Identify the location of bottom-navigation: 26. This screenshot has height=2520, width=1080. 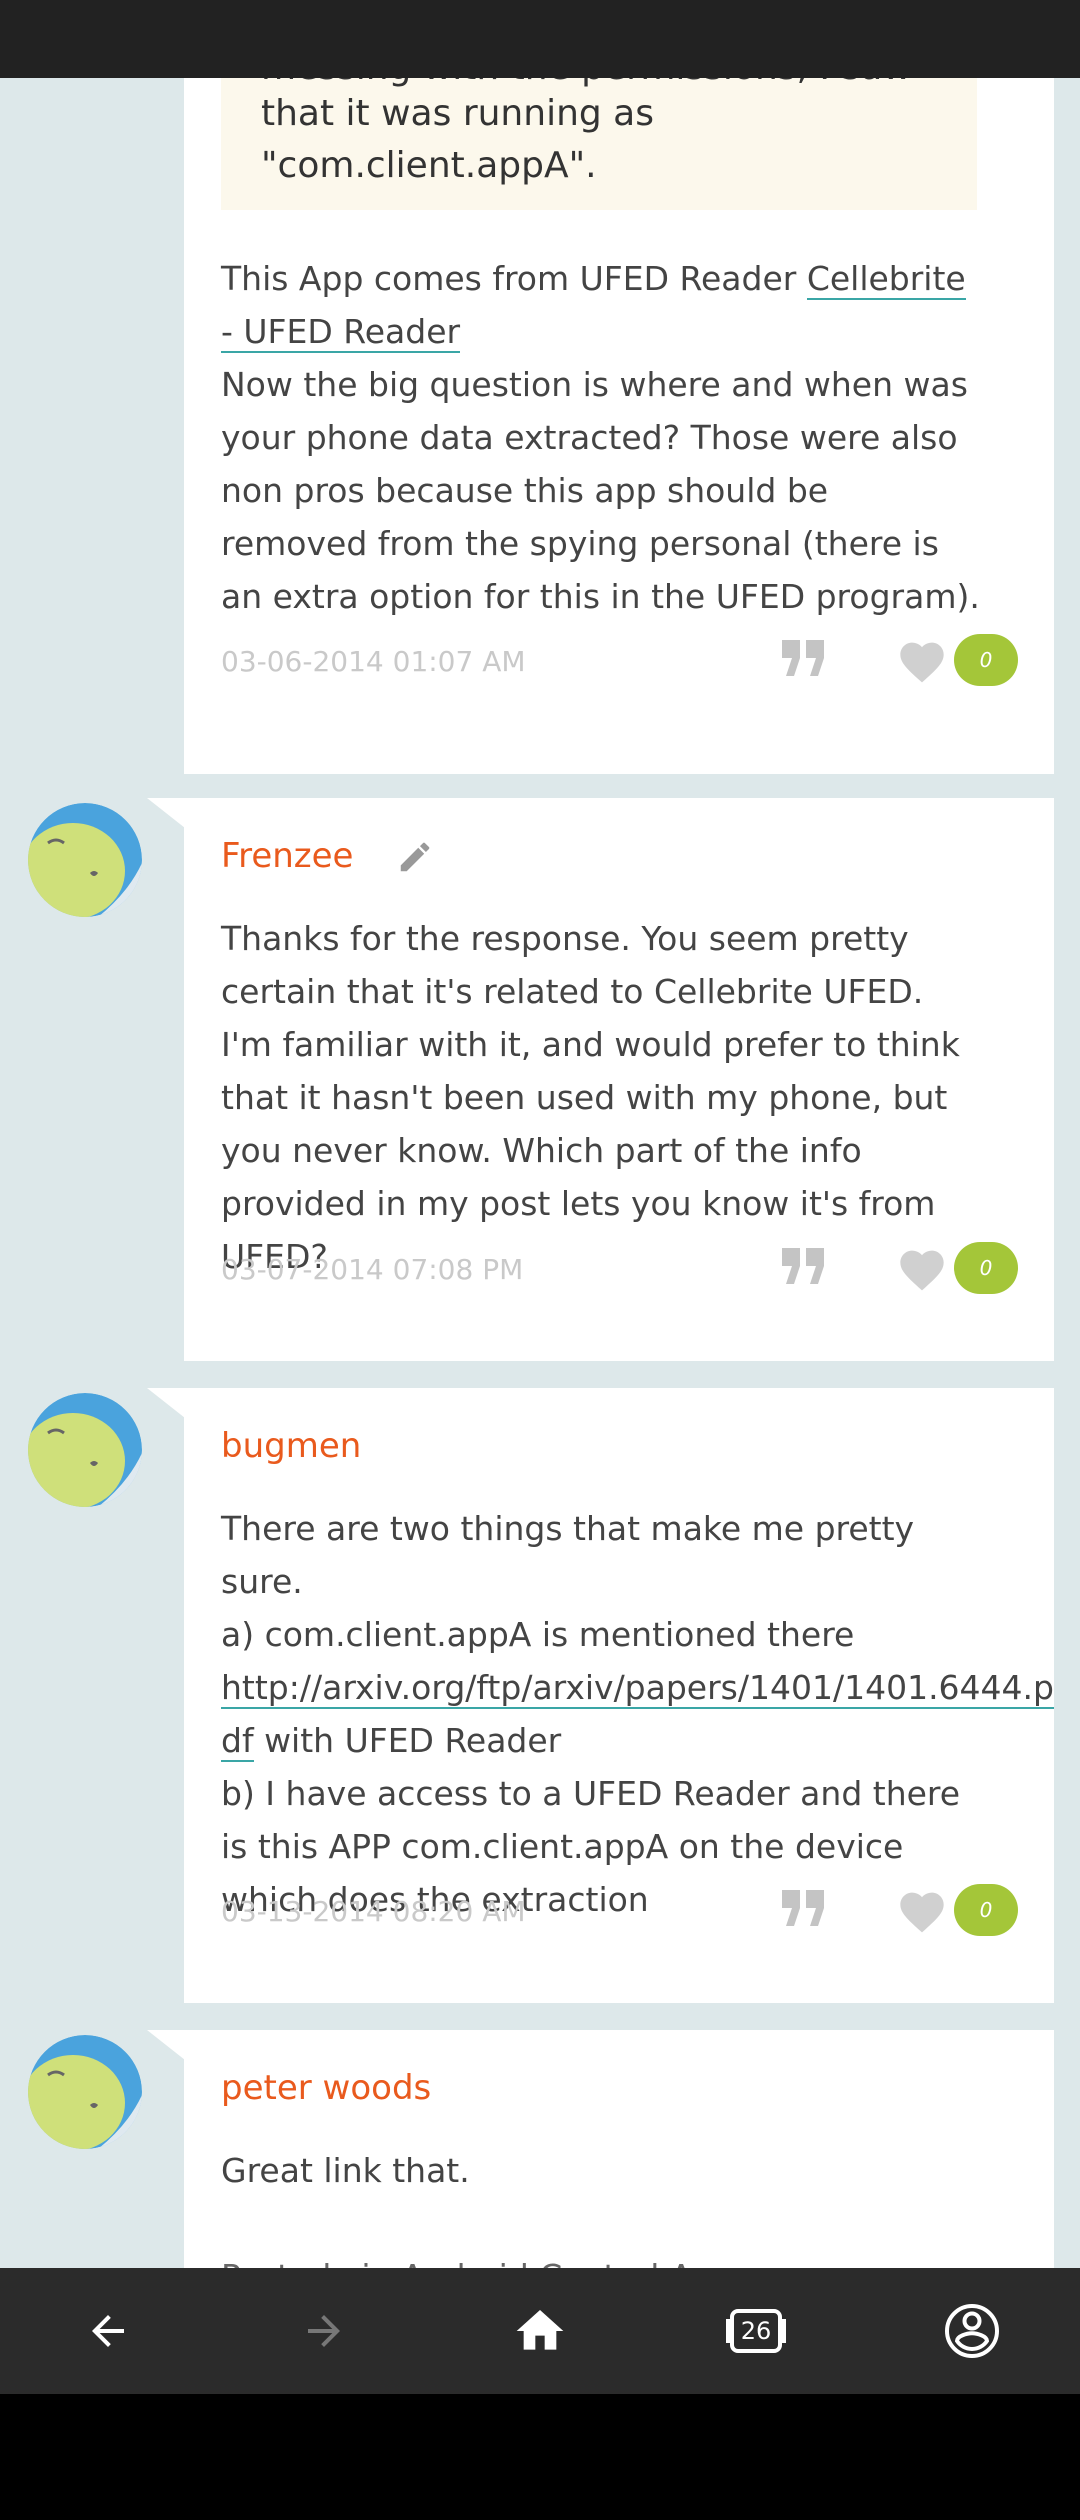
(540, 2331).